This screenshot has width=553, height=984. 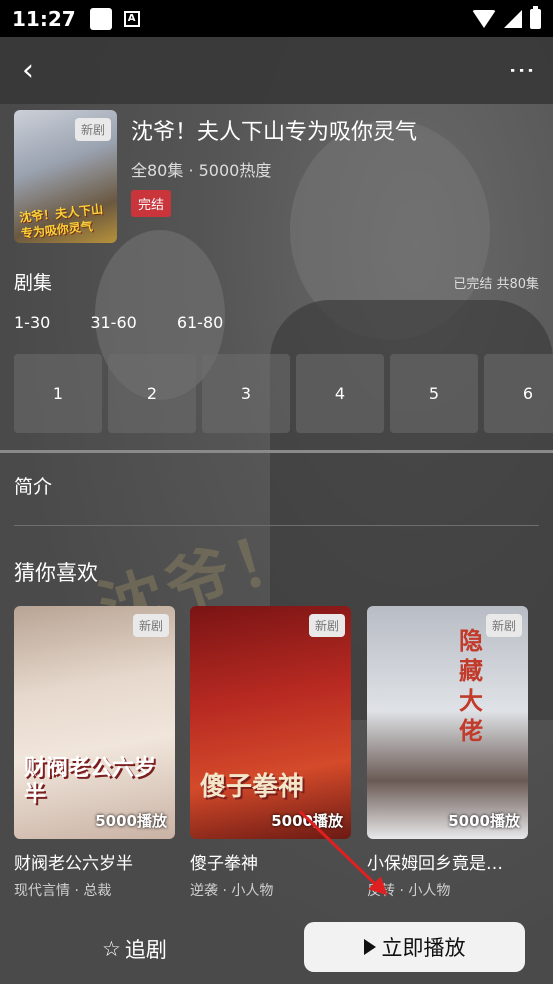 I want to click on follow-button: ☆ 追剧, so click(x=134, y=949).